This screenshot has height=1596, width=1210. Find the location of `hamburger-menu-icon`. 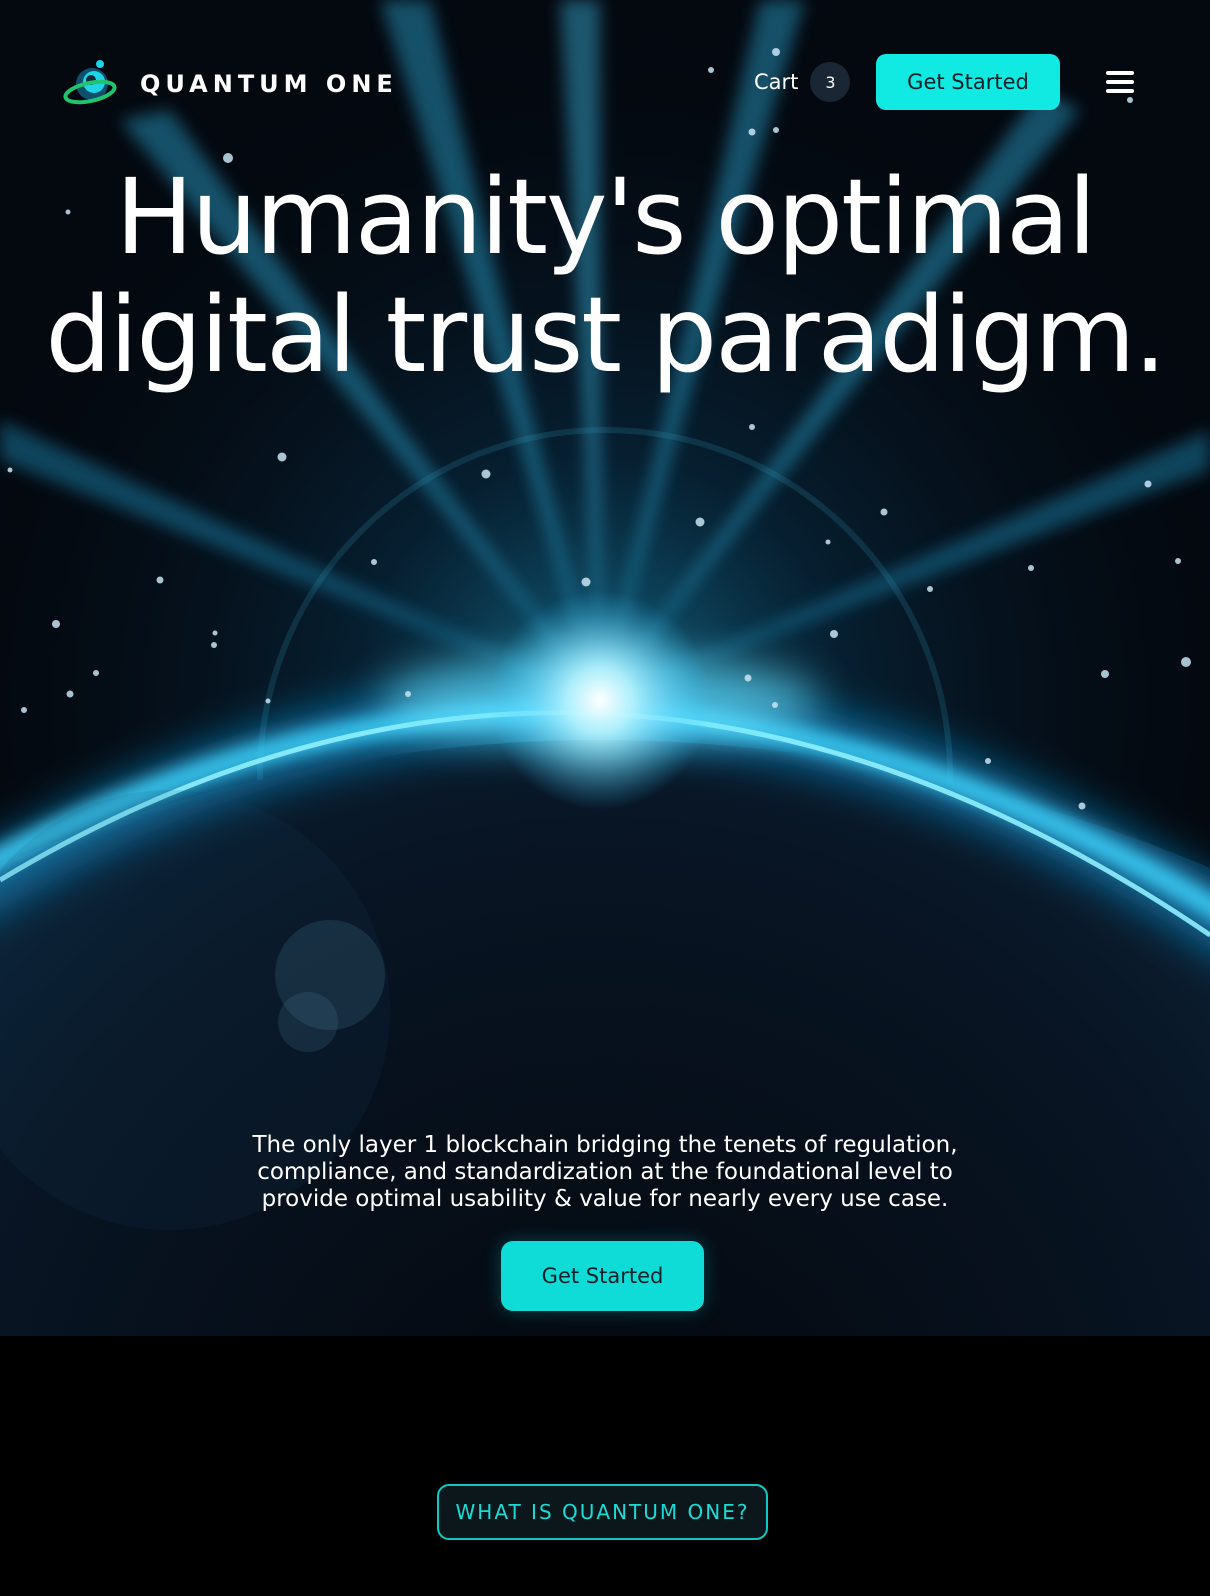

hamburger-menu-icon is located at coordinates (1120, 82).